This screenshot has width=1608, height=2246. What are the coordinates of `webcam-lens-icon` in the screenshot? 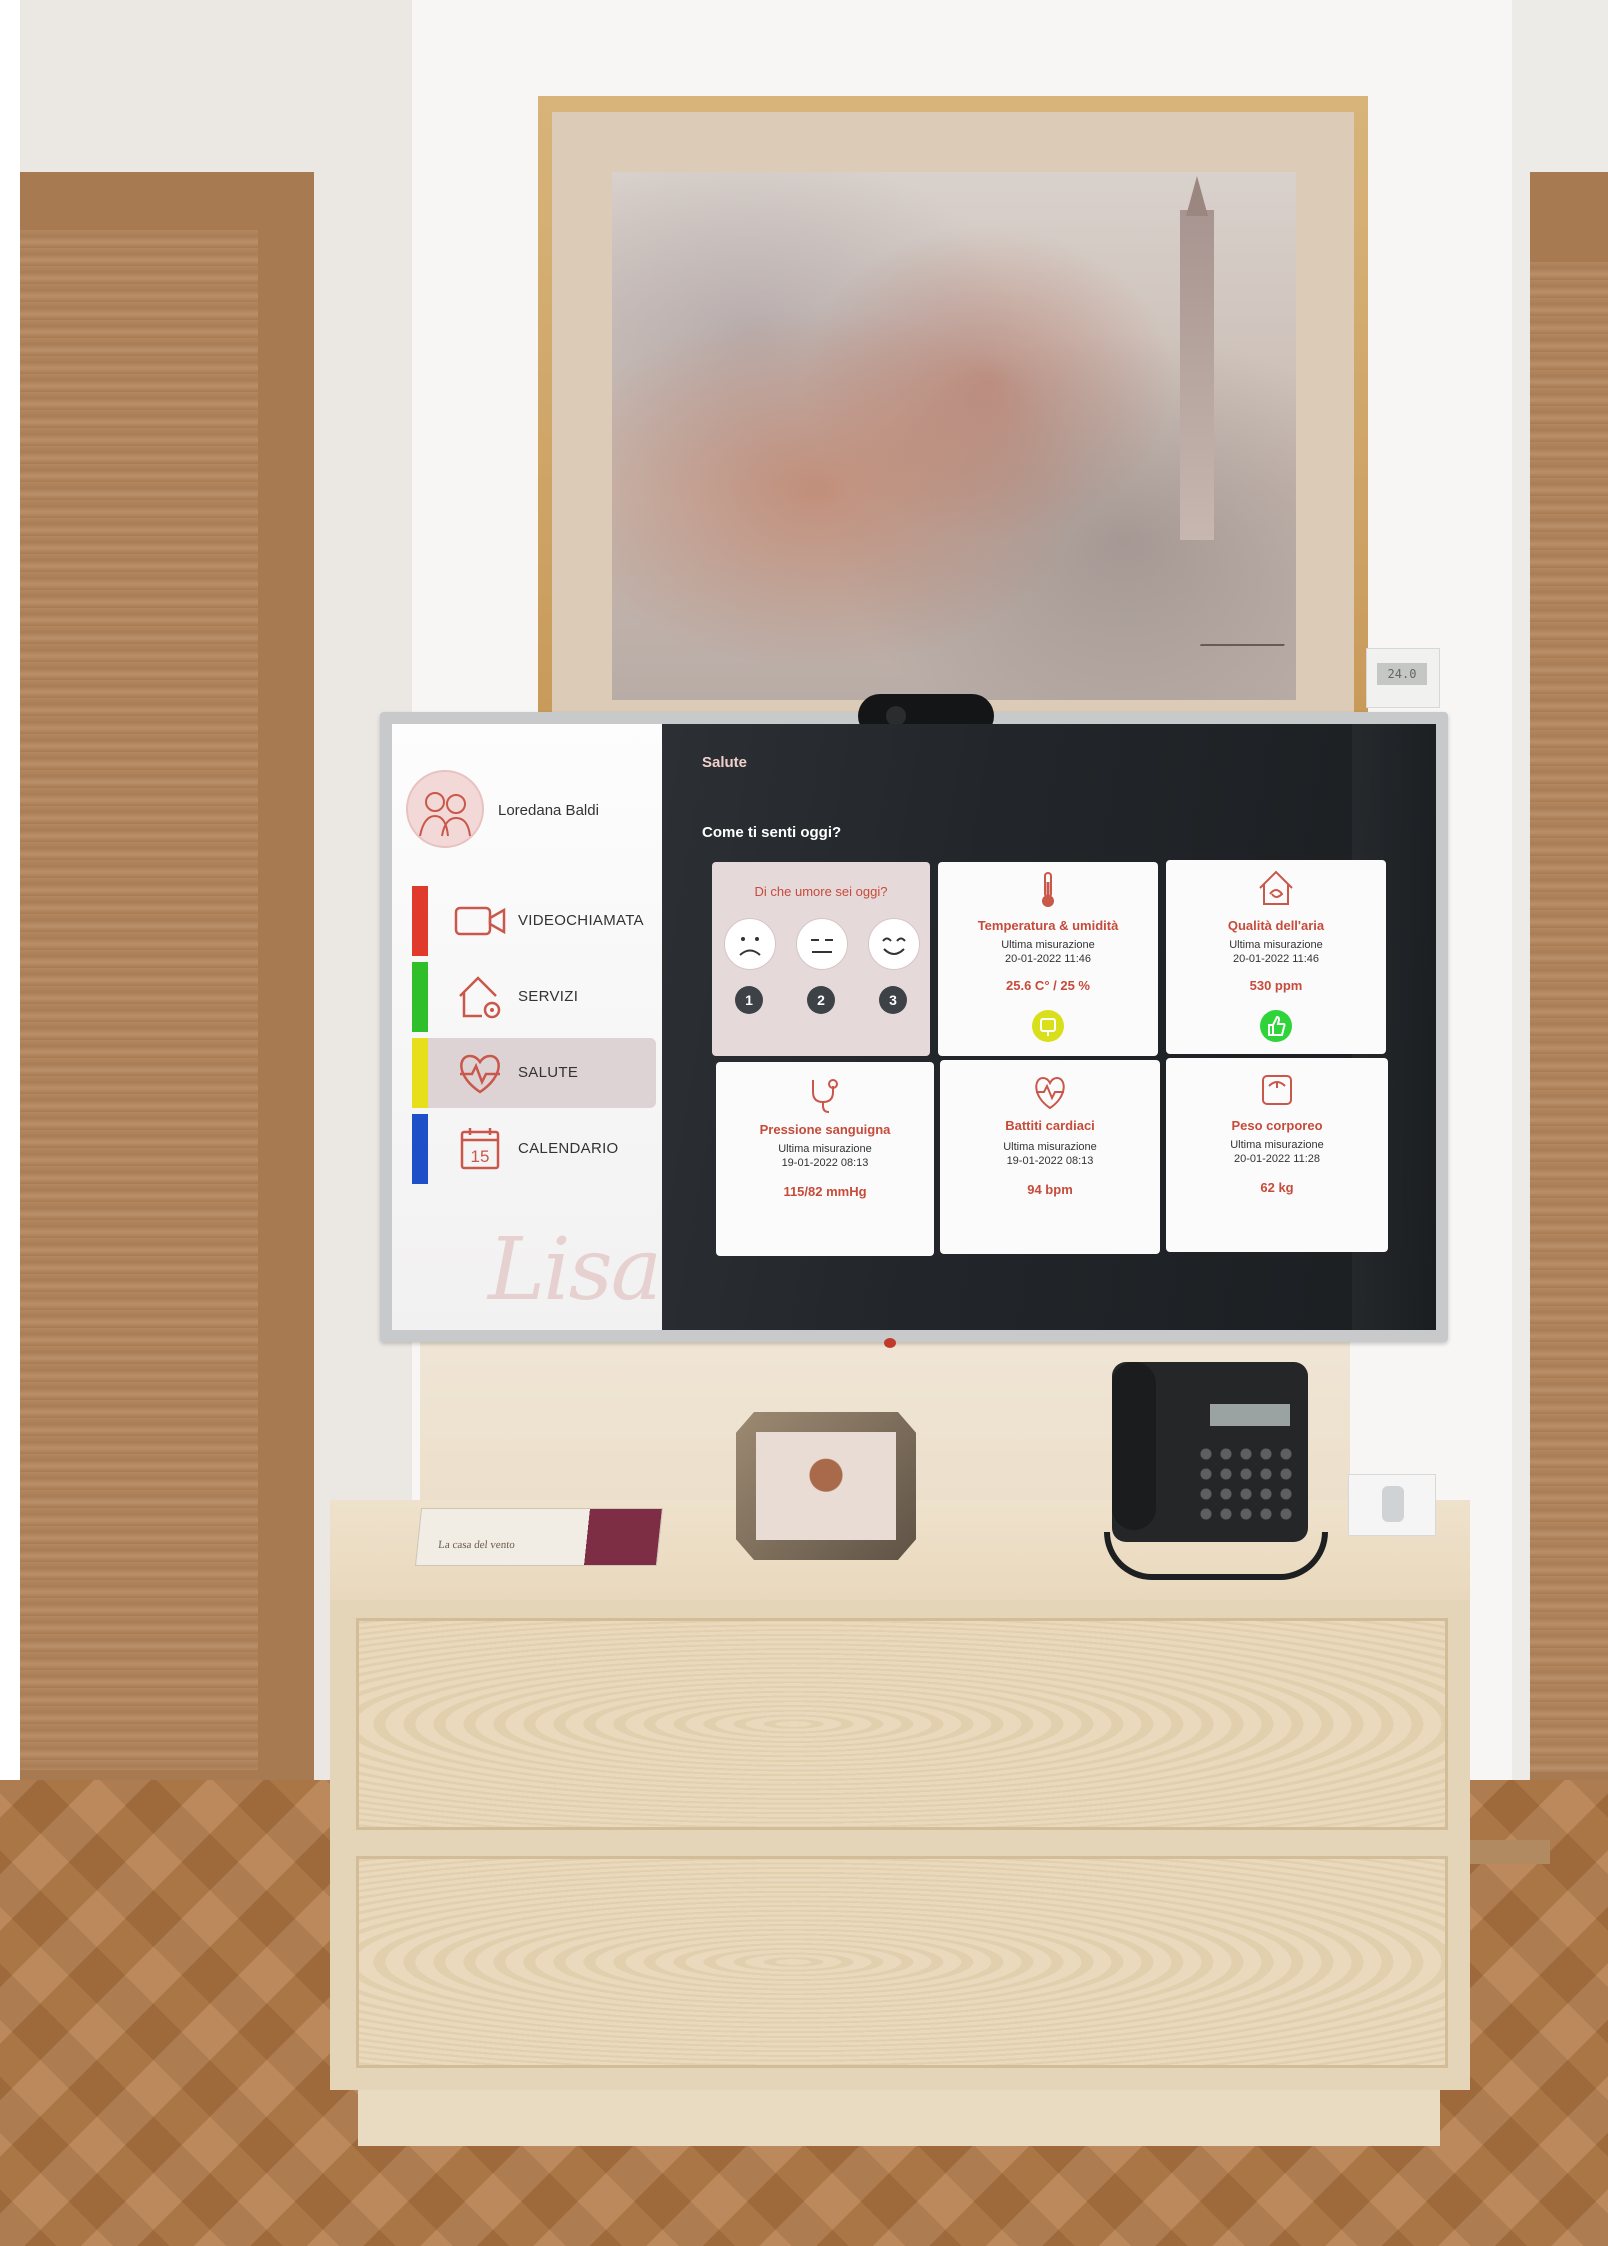 It's located at (896, 716).